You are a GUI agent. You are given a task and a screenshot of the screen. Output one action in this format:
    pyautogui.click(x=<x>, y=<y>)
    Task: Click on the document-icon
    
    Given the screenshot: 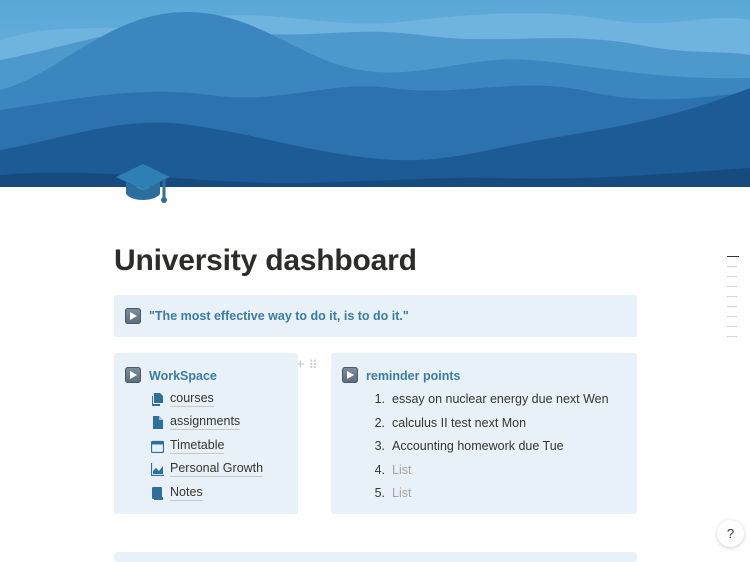 What is the action you would take?
    pyautogui.click(x=157, y=399)
    